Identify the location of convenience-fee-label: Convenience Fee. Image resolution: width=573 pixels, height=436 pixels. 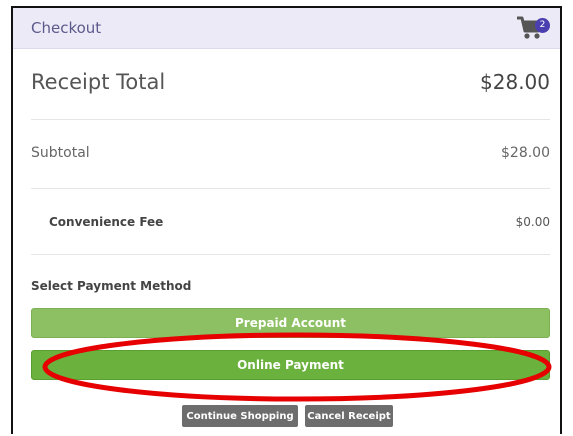
(106, 222).